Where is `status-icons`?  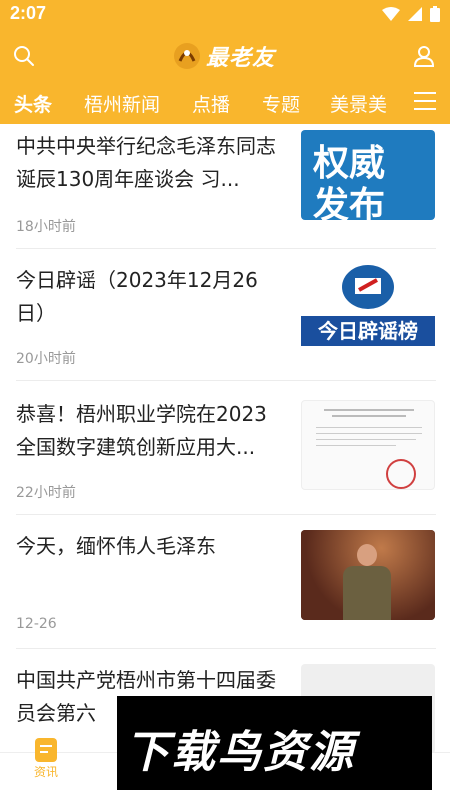 status-icons is located at coordinates (411, 14).